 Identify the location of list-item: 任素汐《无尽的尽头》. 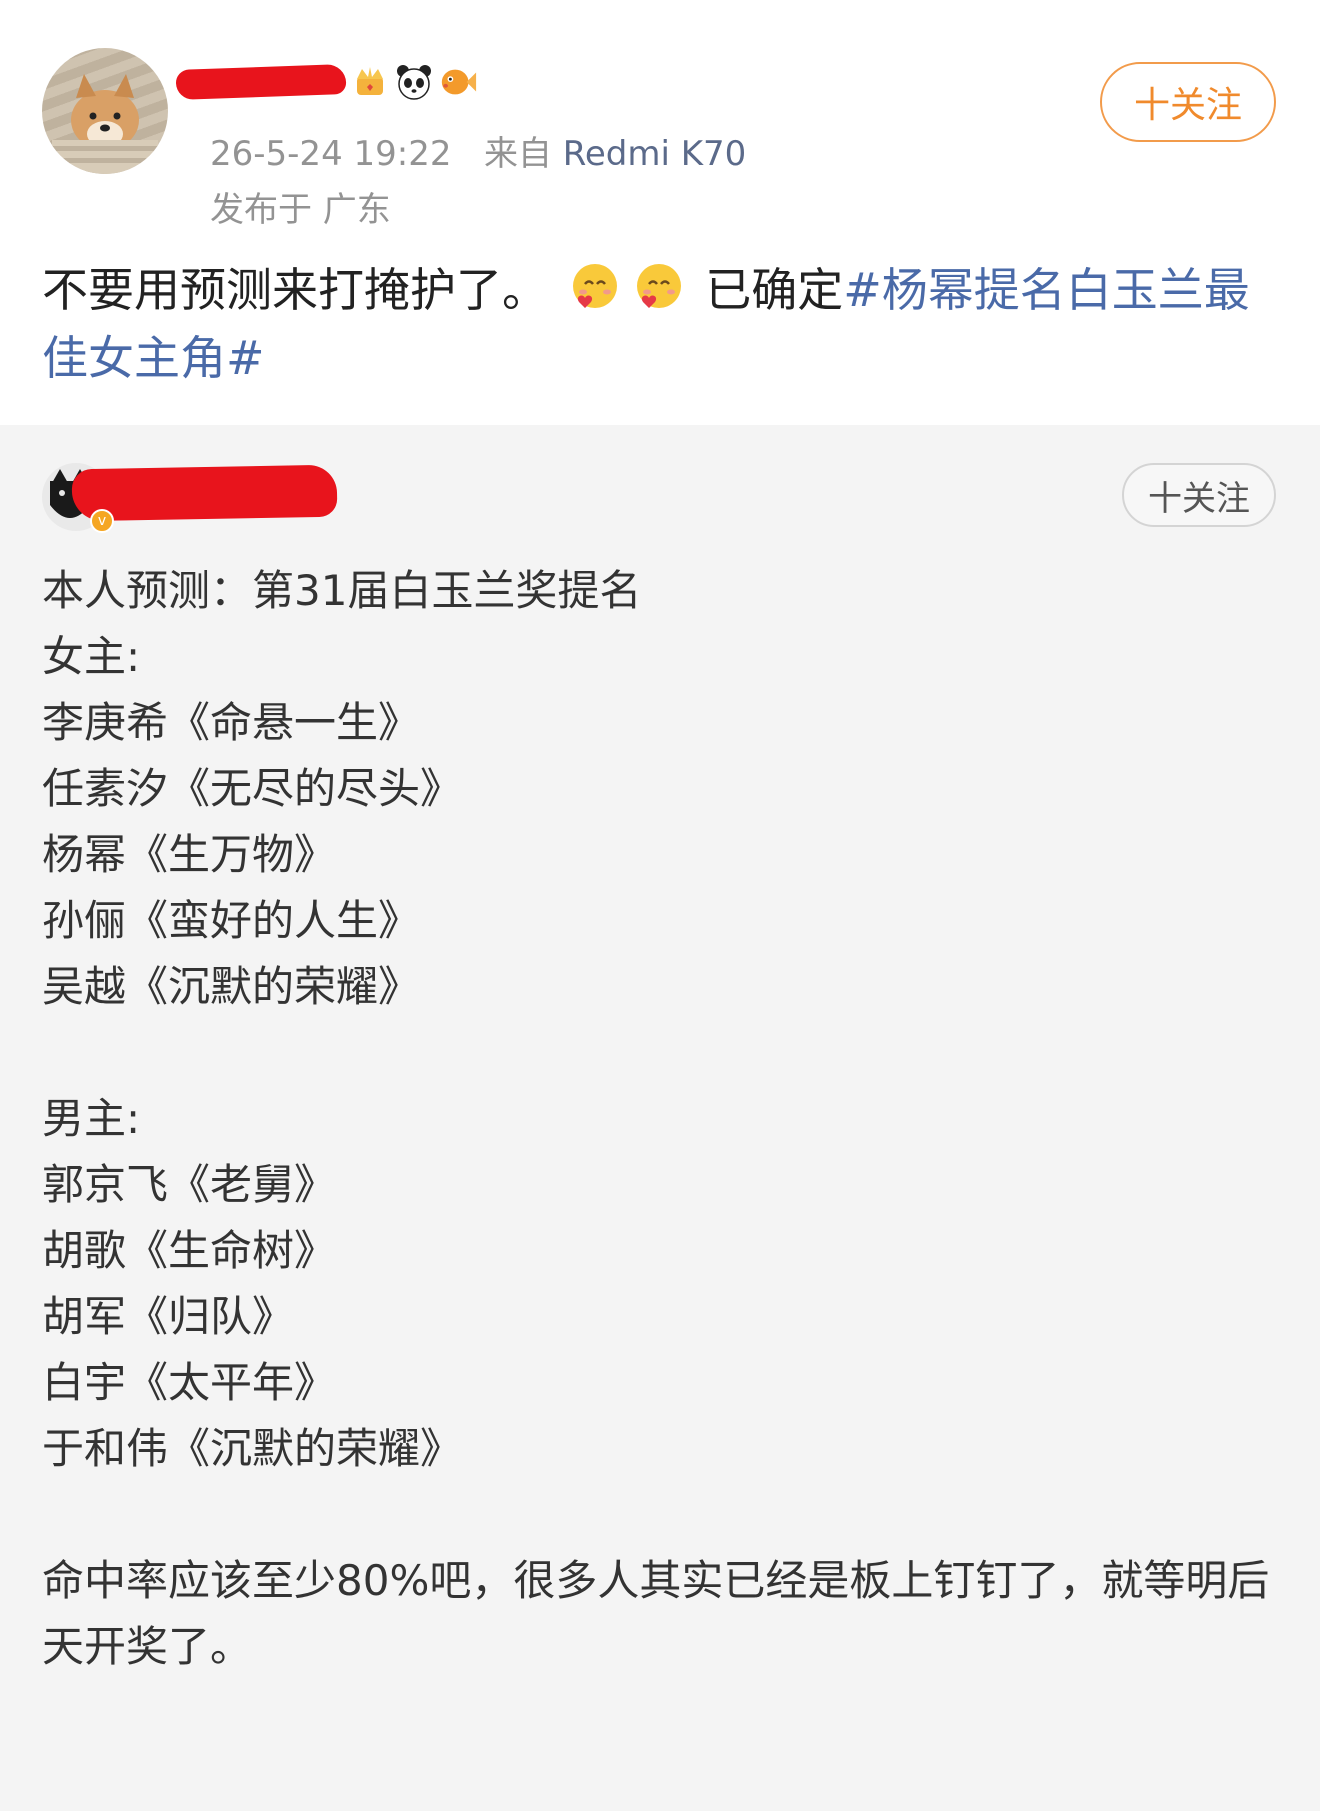
(252, 788).